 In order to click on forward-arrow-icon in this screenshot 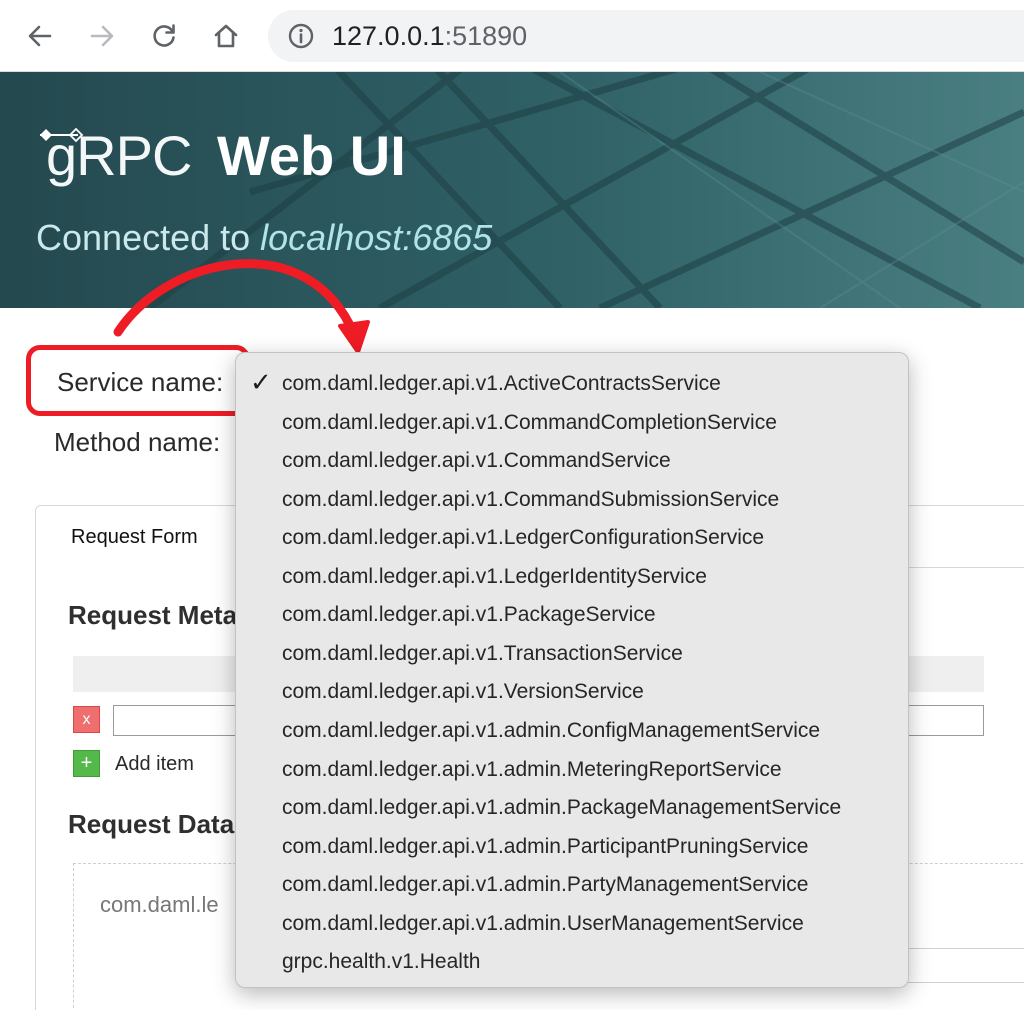, I will do `click(102, 36)`.